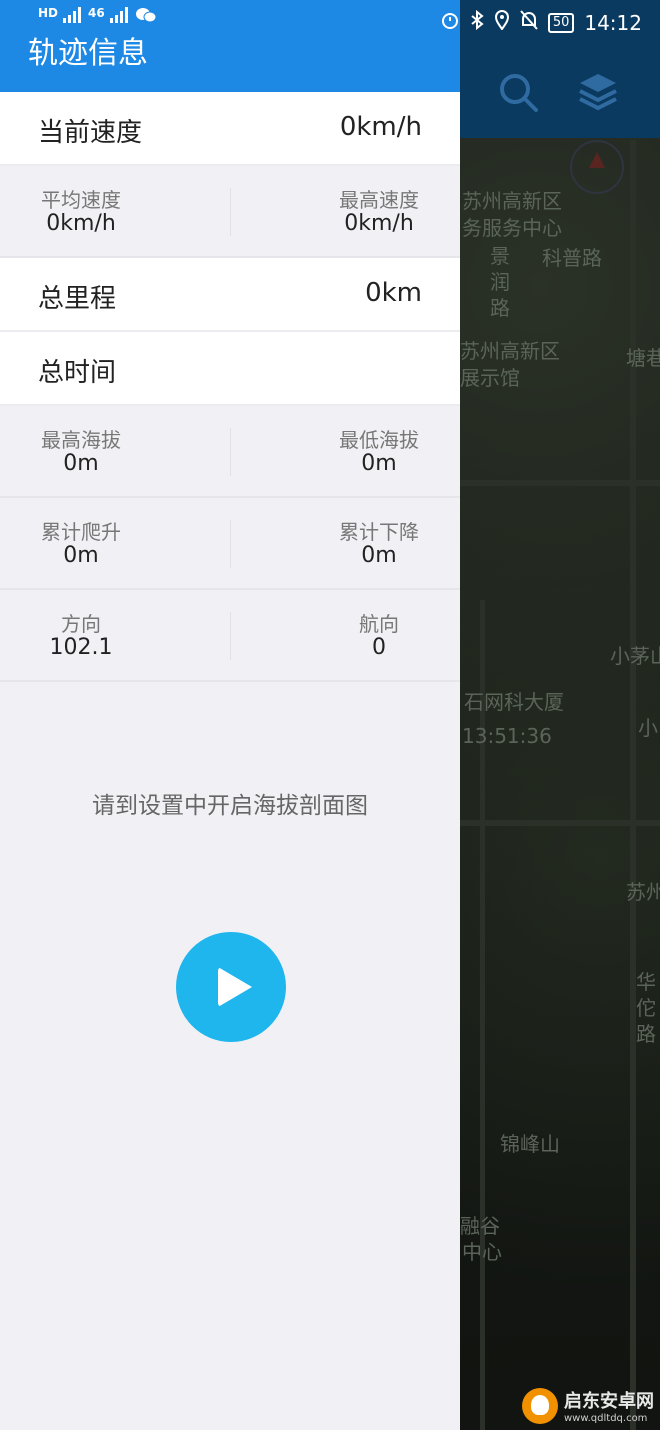  Describe the element at coordinates (502, 22) in the screenshot. I see `location-icon` at that location.